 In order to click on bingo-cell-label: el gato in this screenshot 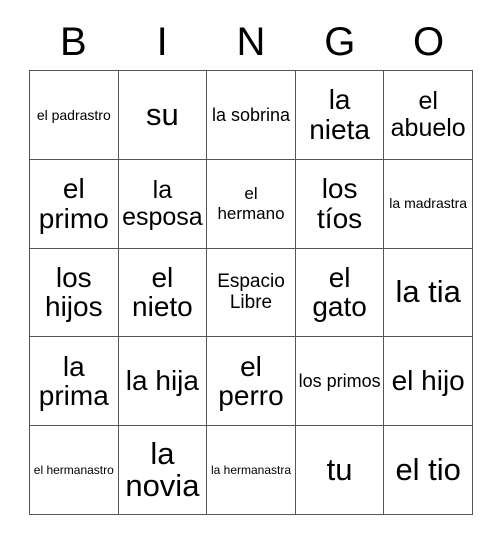, I will do `click(339, 292)`.